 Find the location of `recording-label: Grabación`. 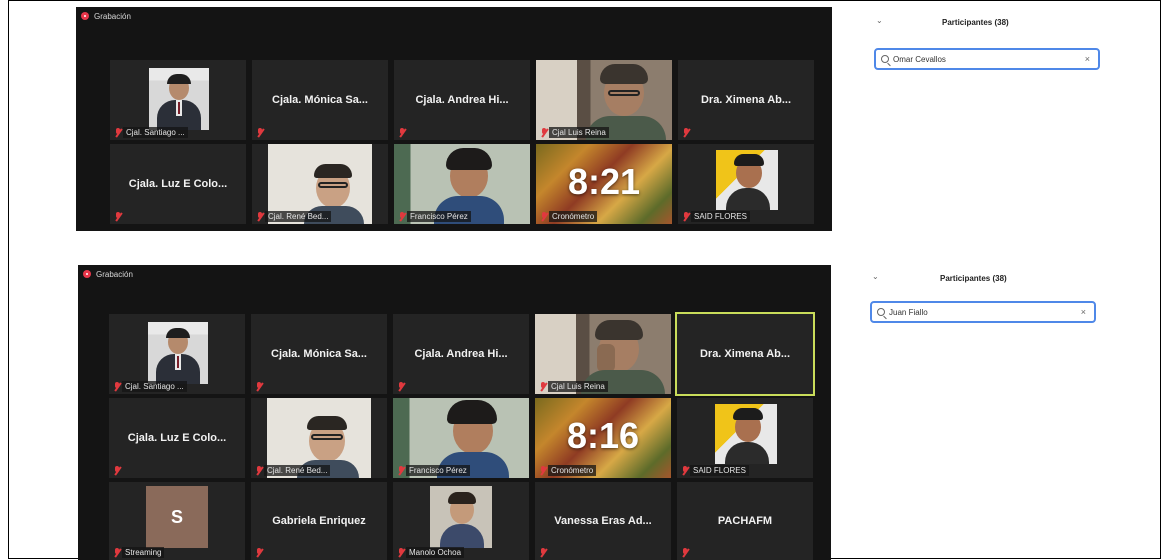

recording-label: Grabación is located at coordinates (112, 16).